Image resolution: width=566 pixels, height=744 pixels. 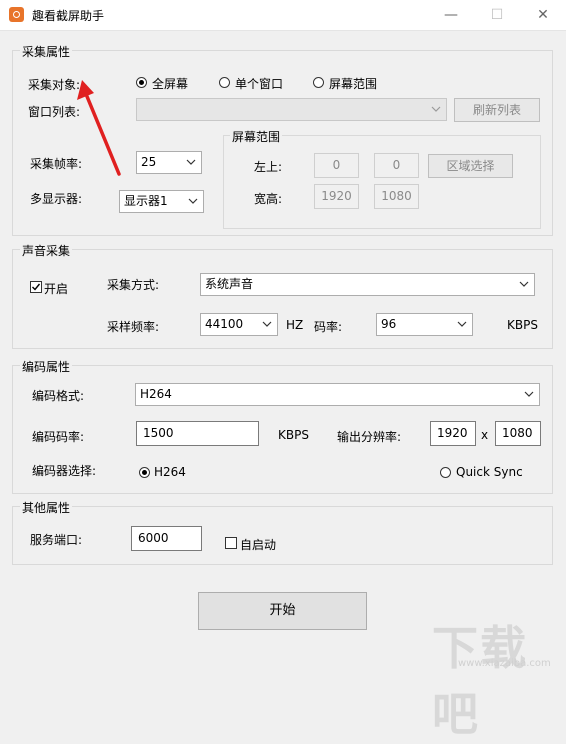 What do you see at coordinates (282, 535) in the screenshot?
I see `other-group` at bounding box center [282, 535].